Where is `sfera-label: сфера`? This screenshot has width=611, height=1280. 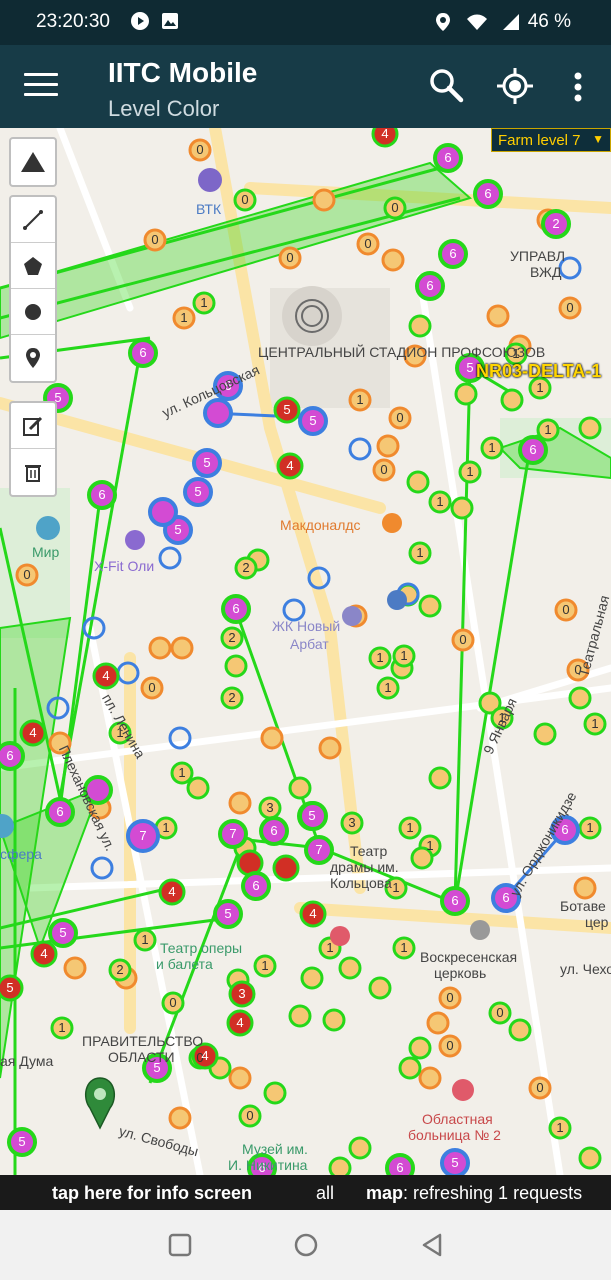 sfera-label: сфера is located at coordinates (21, 854).